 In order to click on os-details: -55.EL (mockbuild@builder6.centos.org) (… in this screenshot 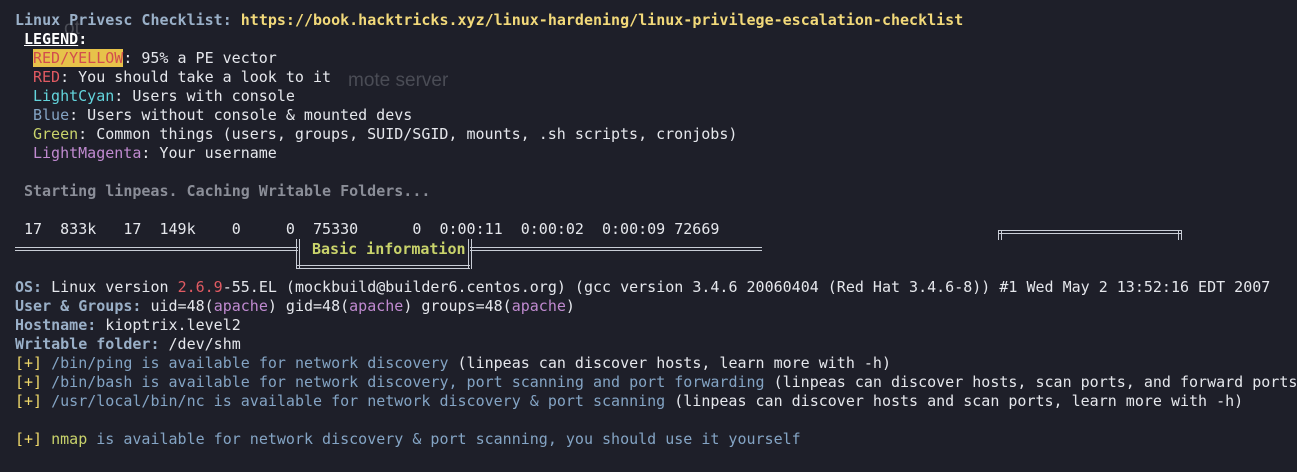, I will do `click(746, 287)`.